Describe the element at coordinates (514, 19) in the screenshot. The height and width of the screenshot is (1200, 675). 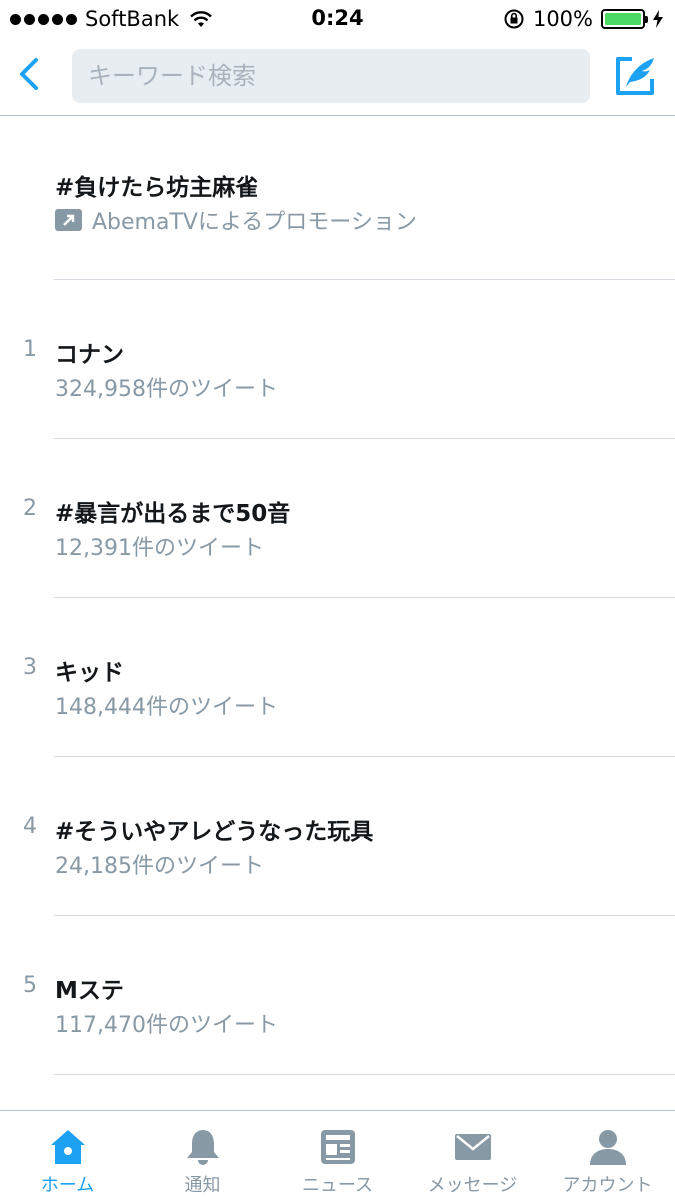
I see `rotation-lock-icon` at that location.